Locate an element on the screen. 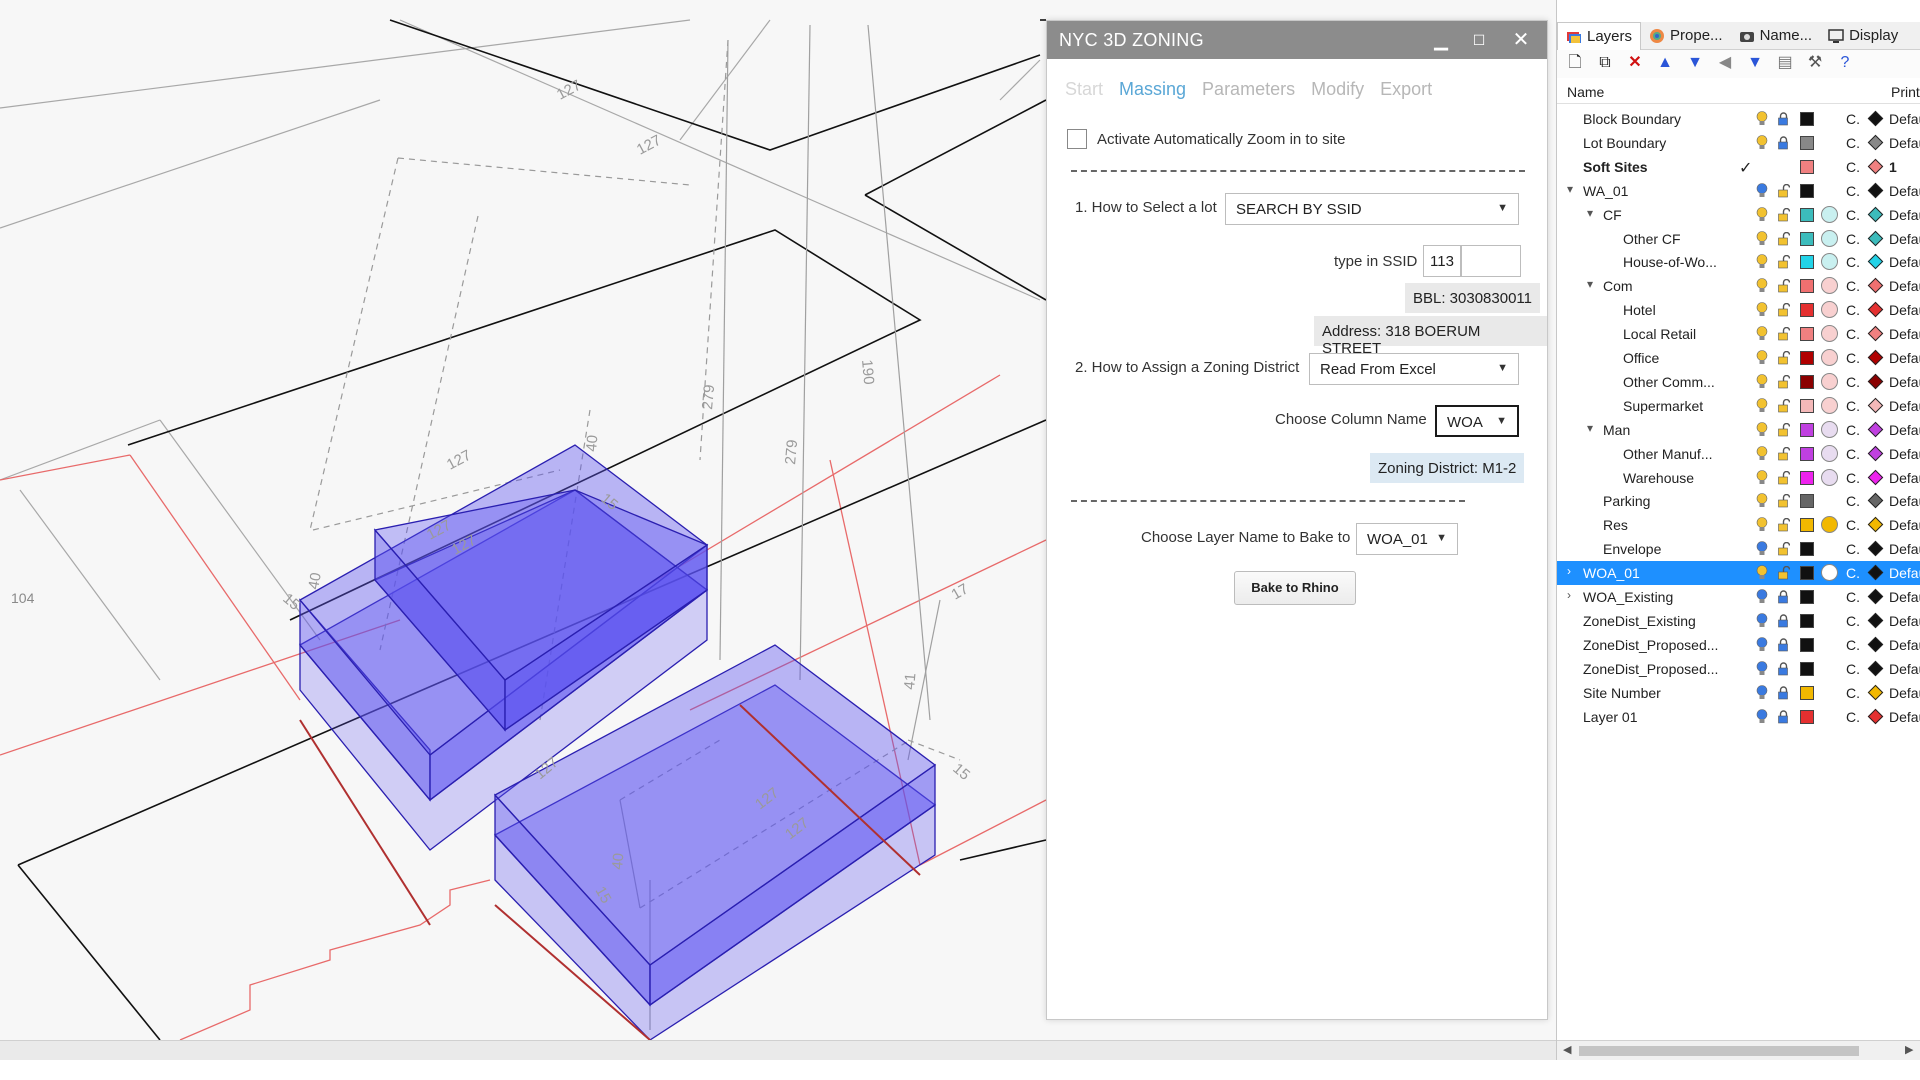 This screenshot has width=1920, height=1080. activate-zoom-checkbox is located at coordinates (1077, 139).